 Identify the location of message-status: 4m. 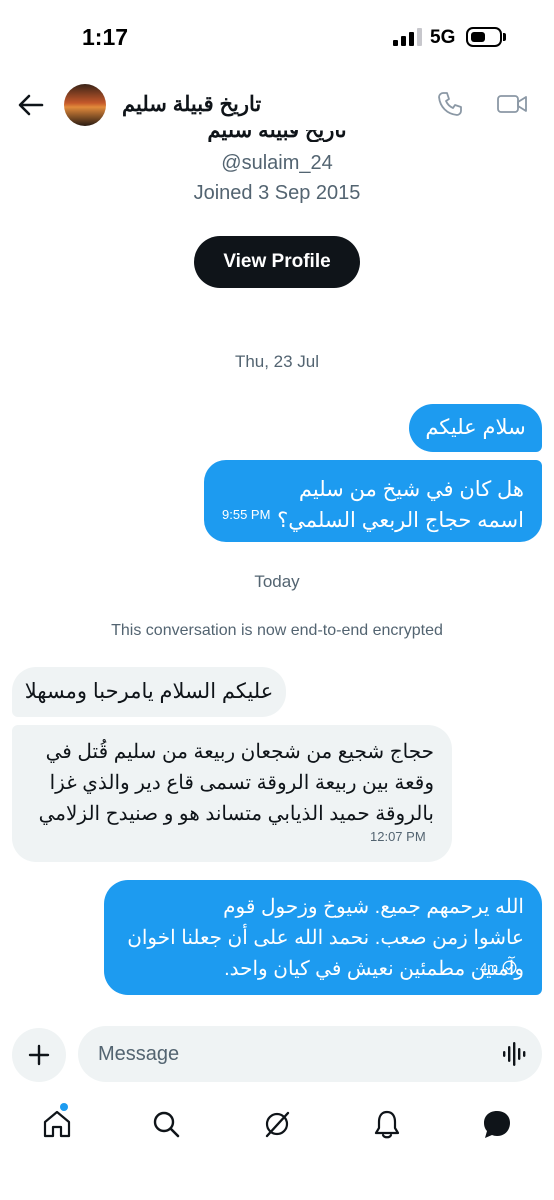
(498, 967).